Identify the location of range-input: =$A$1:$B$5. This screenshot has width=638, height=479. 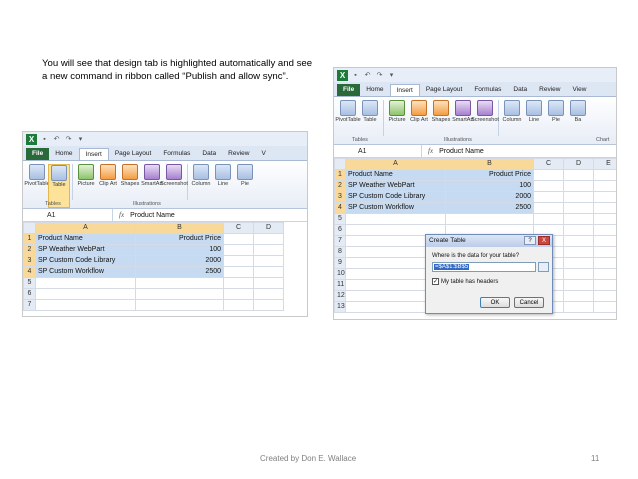
(490, 267).